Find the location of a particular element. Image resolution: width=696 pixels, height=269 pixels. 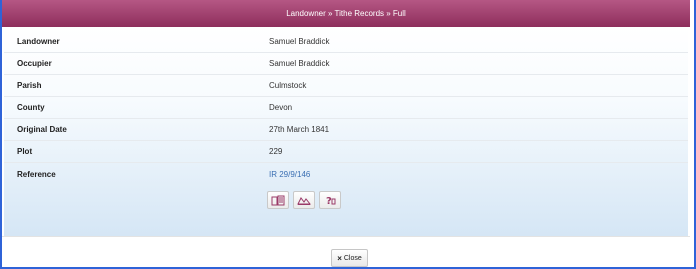

occupier-label: Occupier is located at coordinates (34, 63).